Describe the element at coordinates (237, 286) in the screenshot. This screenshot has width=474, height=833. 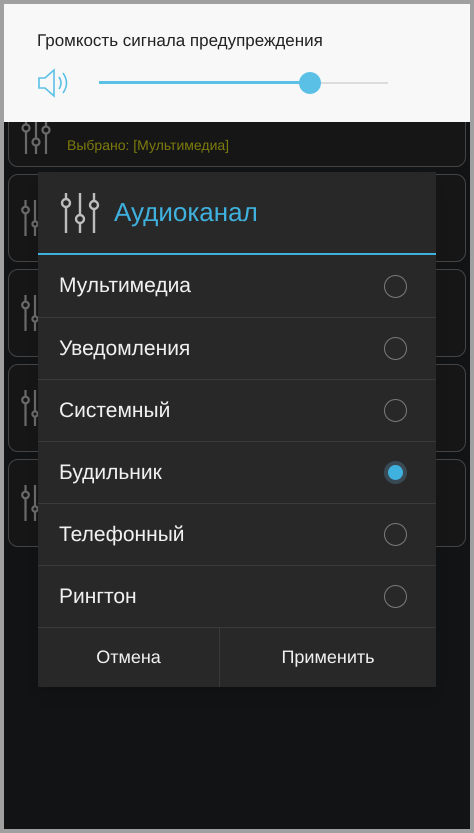
I see `option-row: Мультимедиа` at that location.